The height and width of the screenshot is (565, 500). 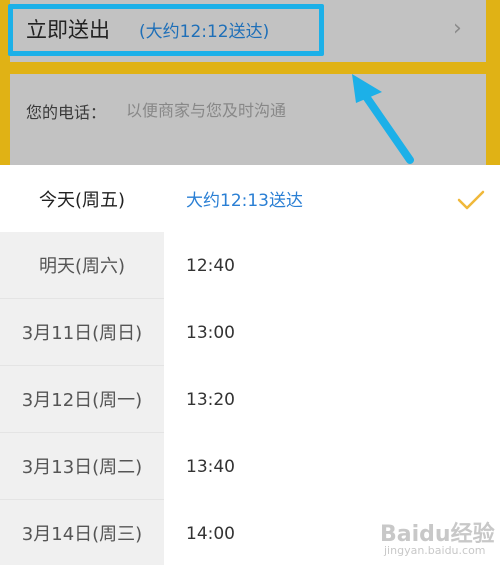 I want to click on time-option: 13:20, so click(x=210, y=399).